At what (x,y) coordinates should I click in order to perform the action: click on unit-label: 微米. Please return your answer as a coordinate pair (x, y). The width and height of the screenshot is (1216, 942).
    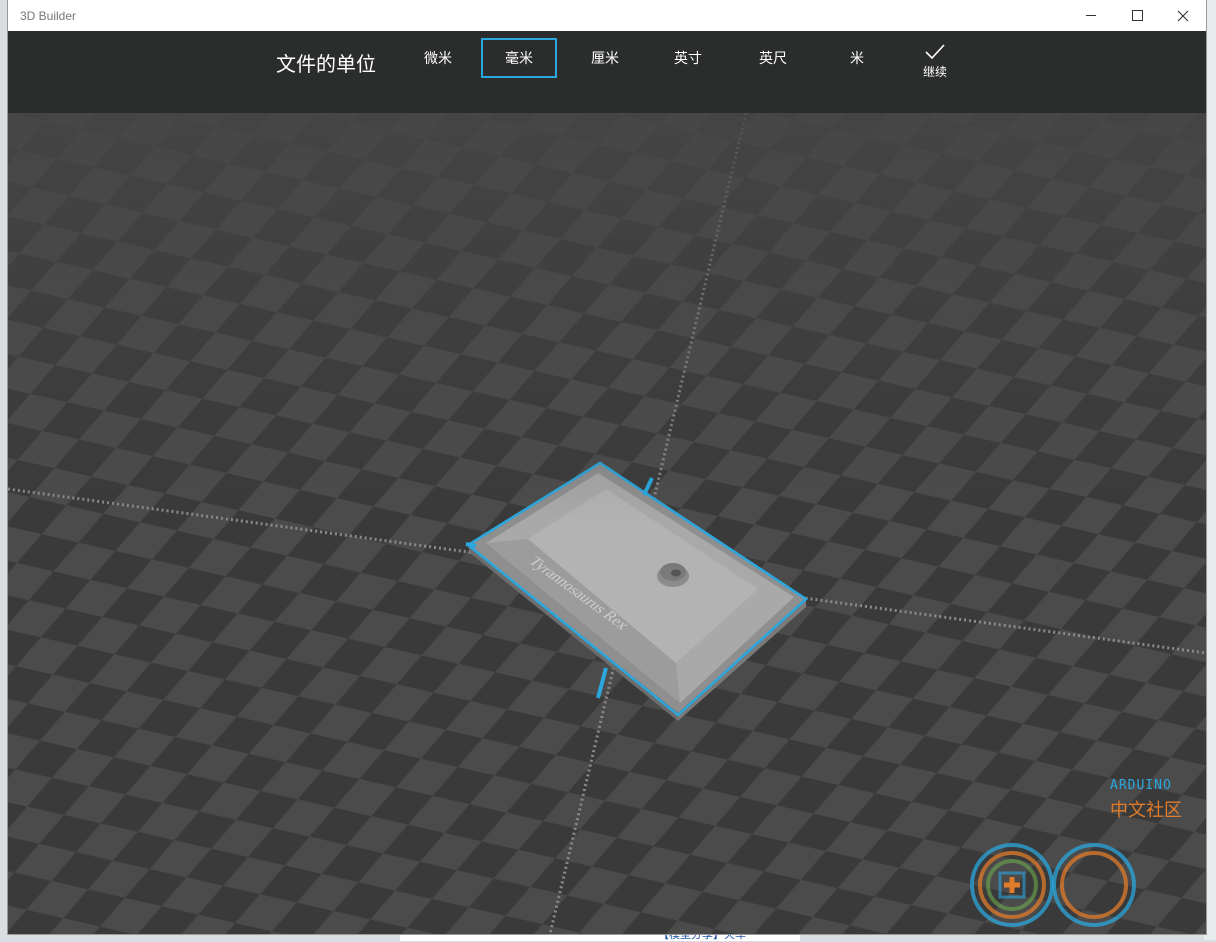
    Looking at the image, I should click on (438, 58).